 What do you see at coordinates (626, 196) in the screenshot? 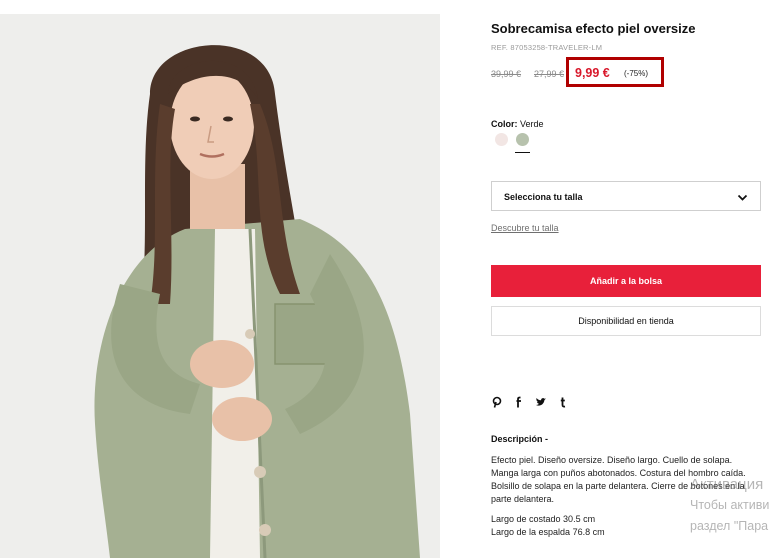
I see `size-select-dropdown: Selecciona tu talla` at bounding box center [626, 196].